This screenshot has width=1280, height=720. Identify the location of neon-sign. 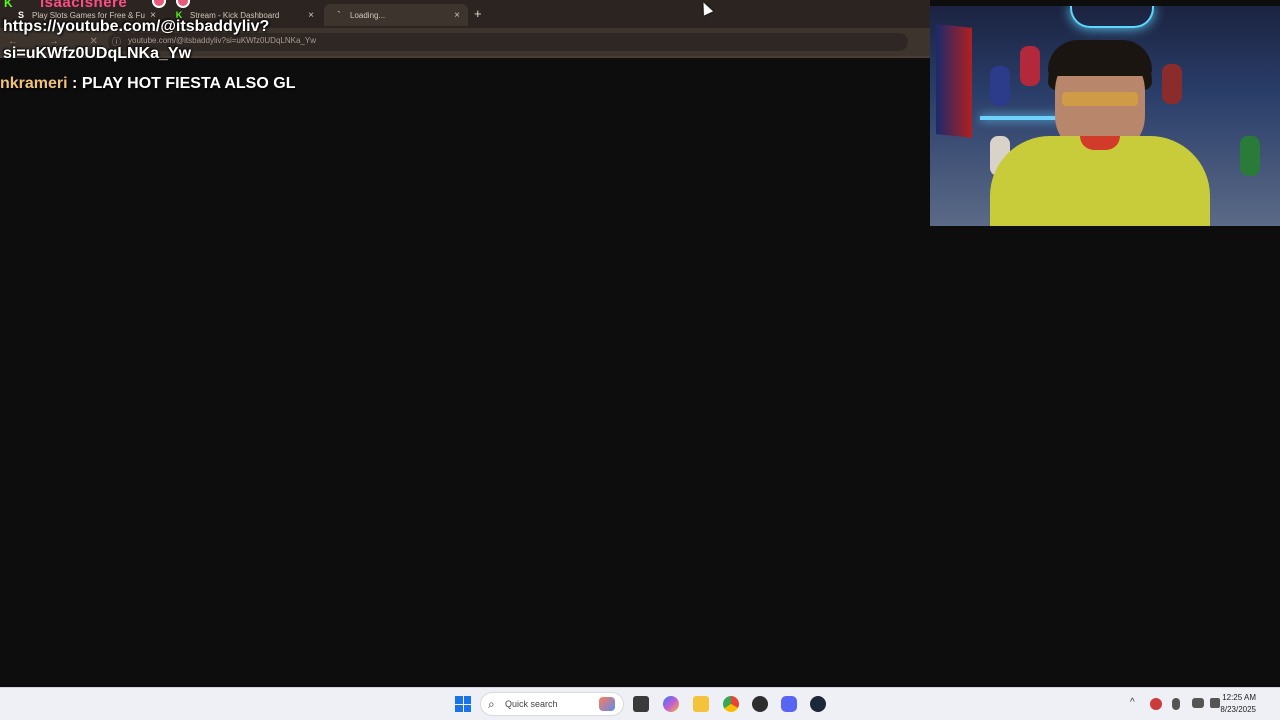
(1112, 17).